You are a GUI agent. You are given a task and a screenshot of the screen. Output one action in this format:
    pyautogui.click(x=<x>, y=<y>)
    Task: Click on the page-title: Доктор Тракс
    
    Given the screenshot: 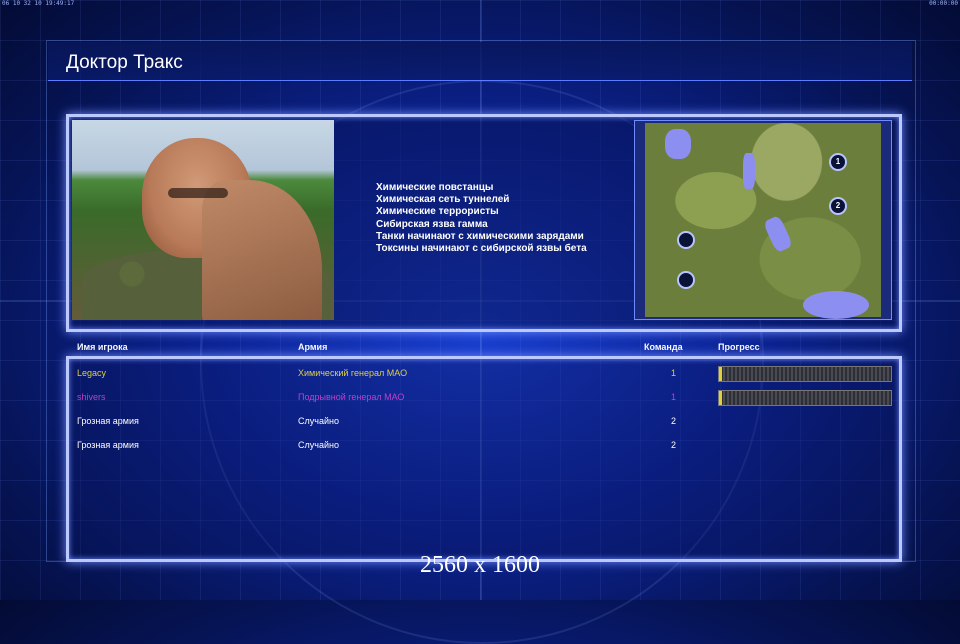 What is the action you would take?
    pyautogui.click(x=124, y=62)
    